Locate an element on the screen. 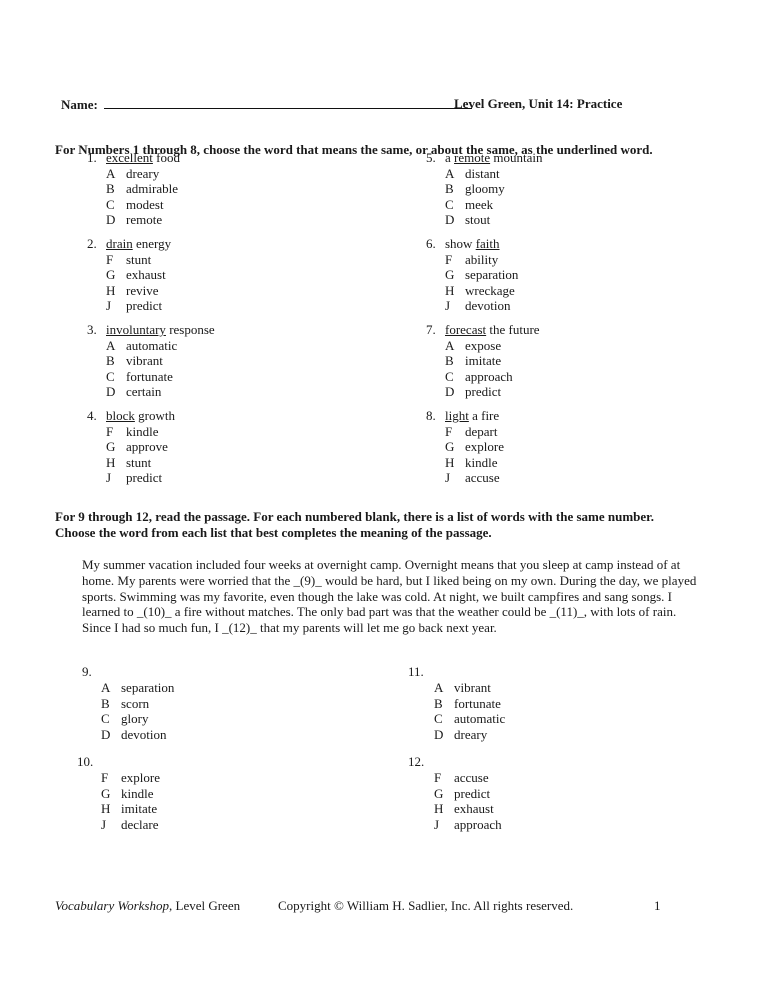 The height and width of the screenshot is (994, 768). answer-option: Fability is located at coordinates (472, 260).